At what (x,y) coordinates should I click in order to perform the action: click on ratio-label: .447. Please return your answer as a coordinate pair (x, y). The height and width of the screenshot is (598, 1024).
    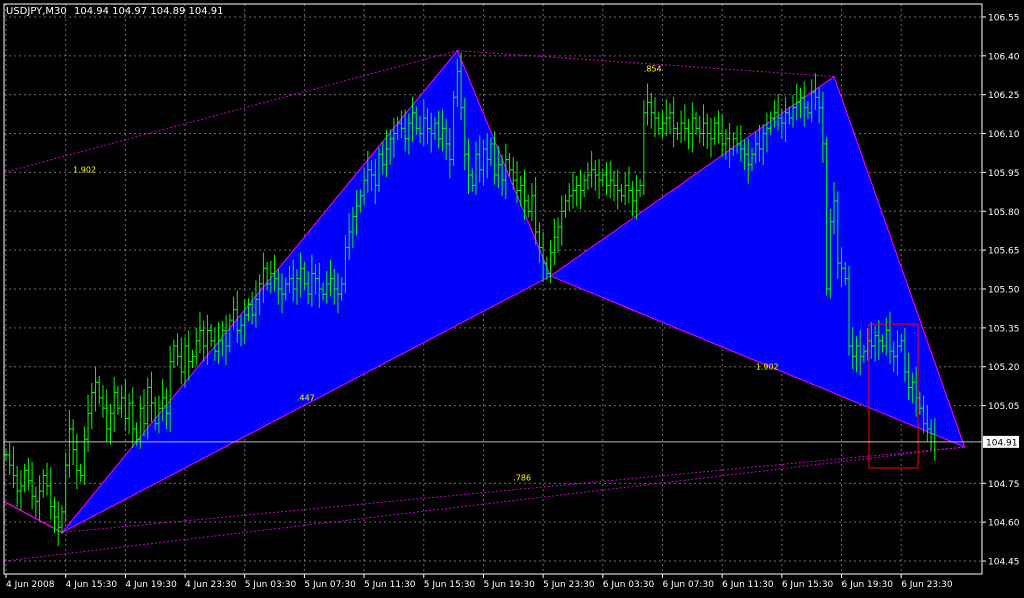
    Looking at the image, I should click on (306, 397).